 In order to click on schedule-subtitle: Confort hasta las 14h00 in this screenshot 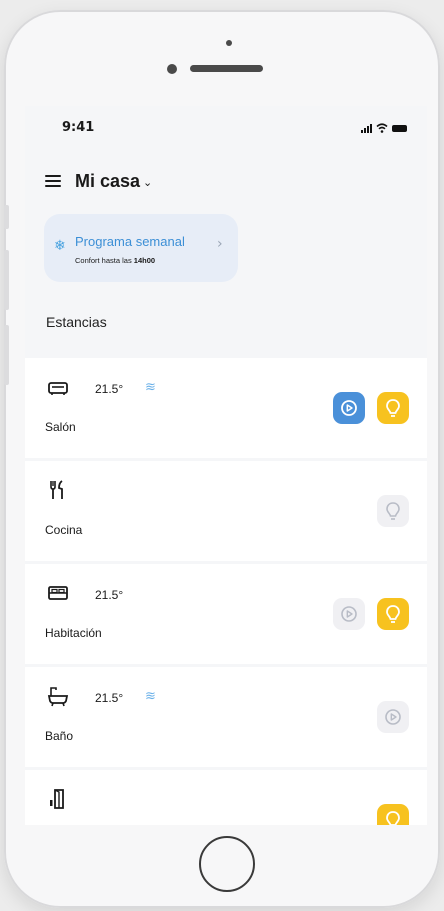, I will do `click(115, 260)`.